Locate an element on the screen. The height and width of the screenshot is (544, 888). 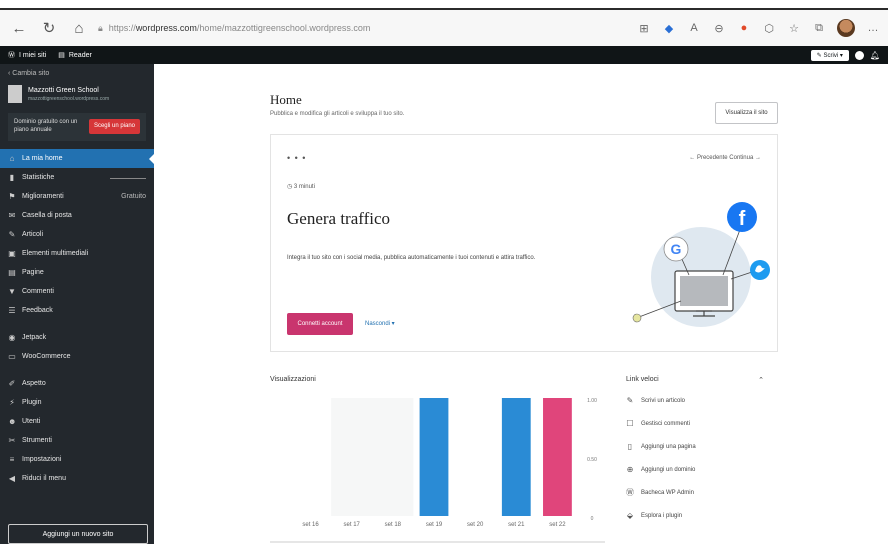
quick-link: ⬙ Esplora i plugin is located at coordinates (701, 515).